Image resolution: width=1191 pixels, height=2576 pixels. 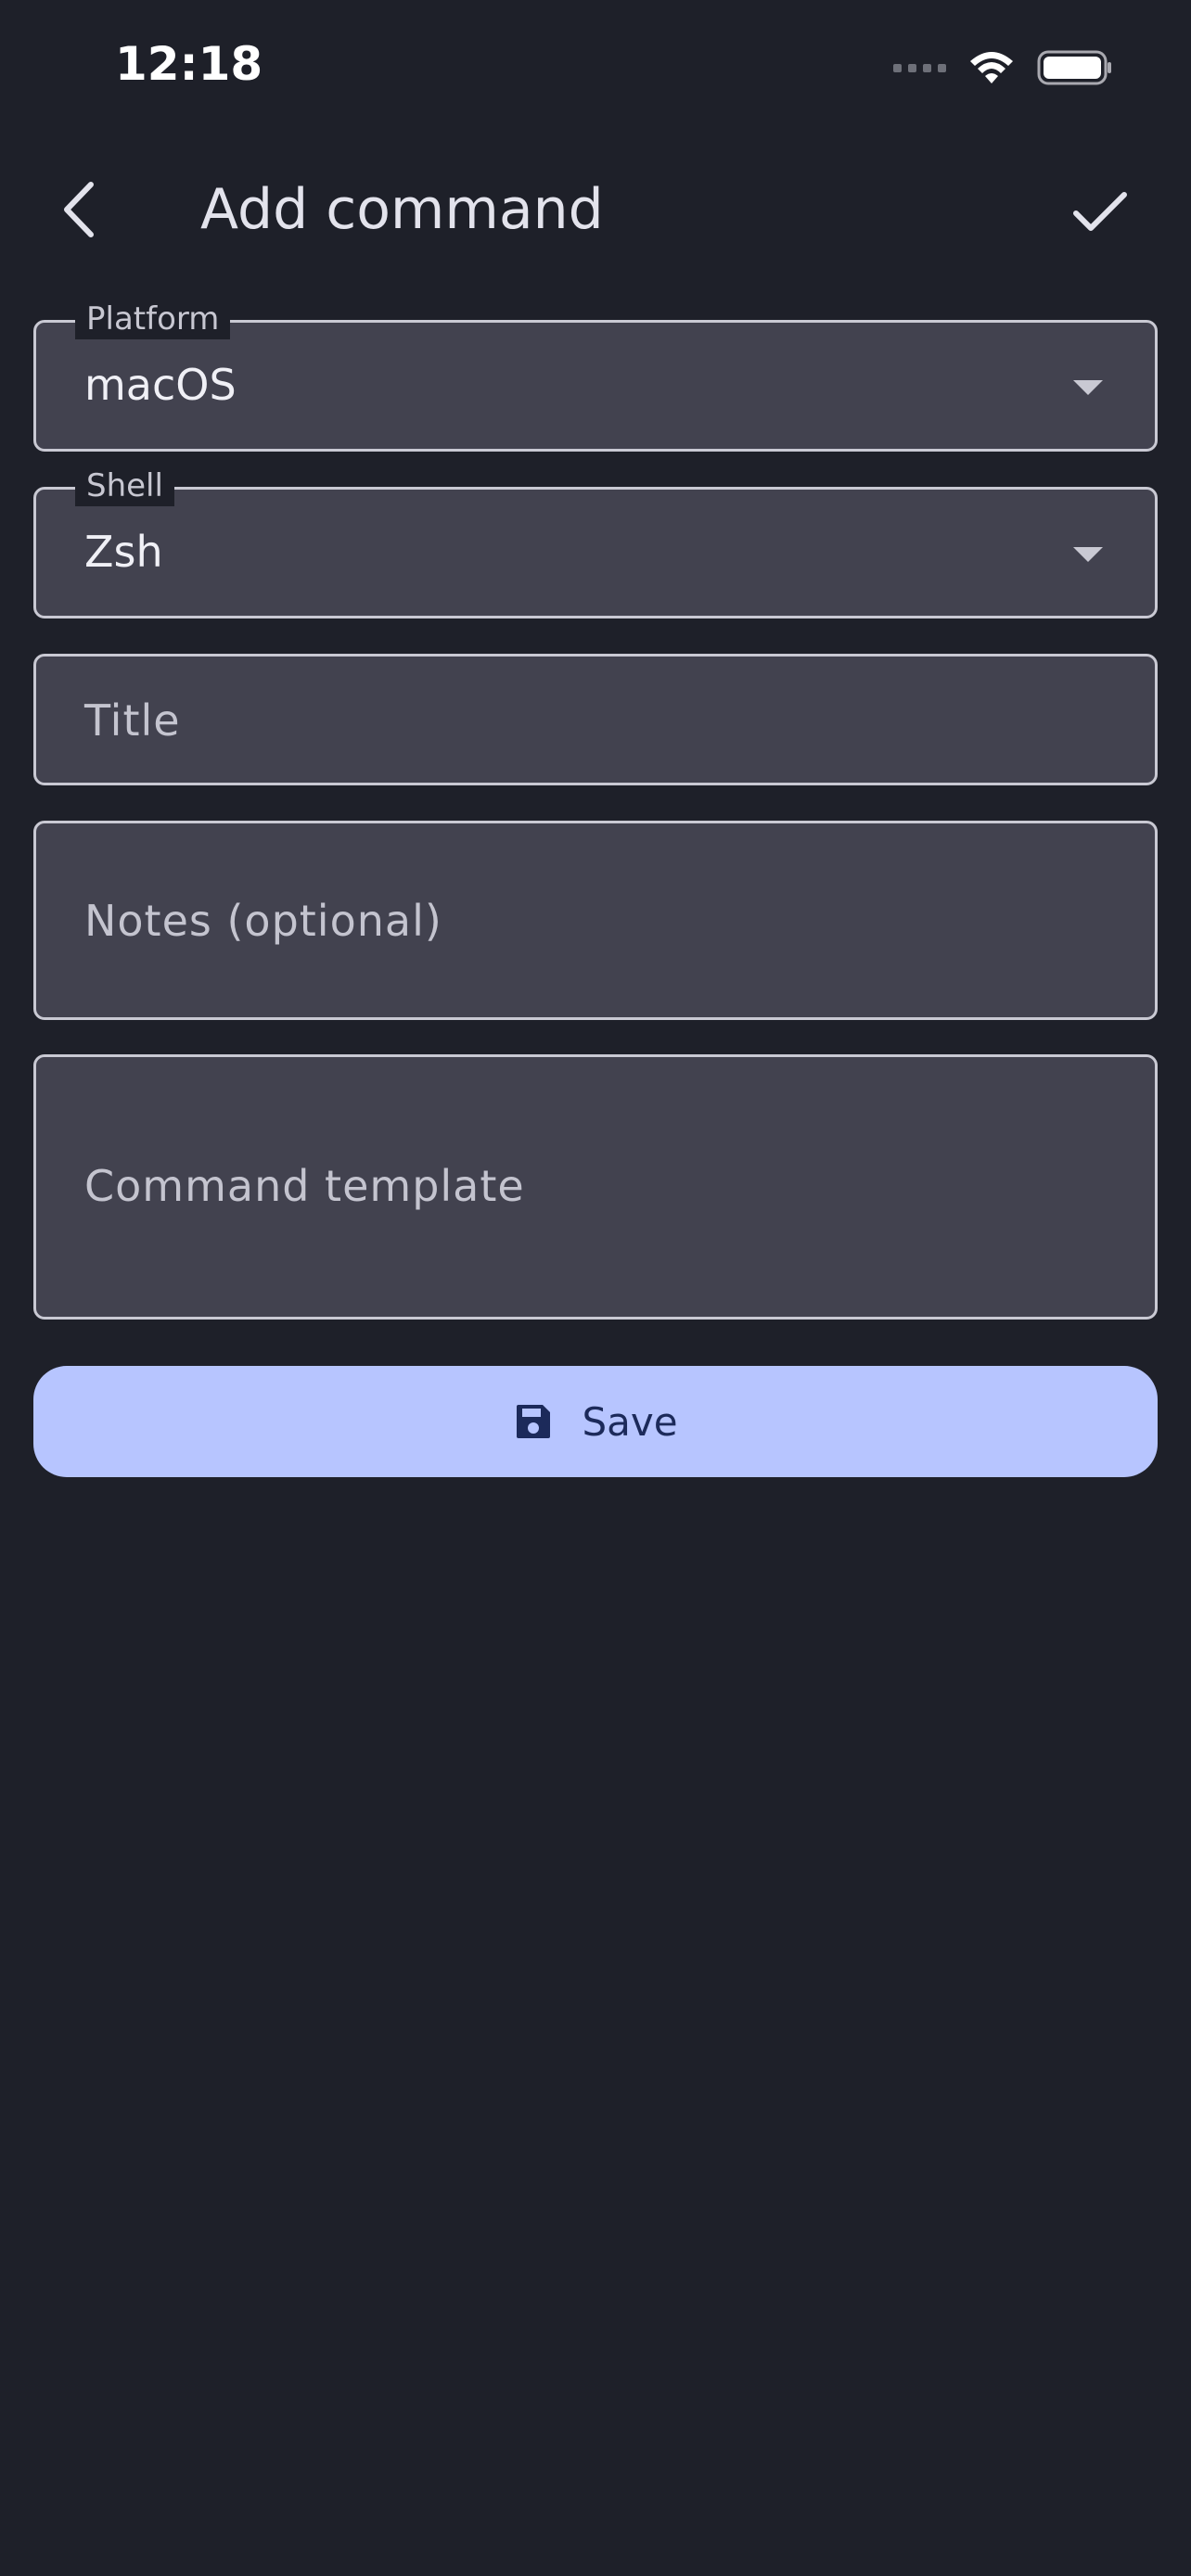 What do you see at coordinates (595, 920) in the screenshot?
I see `notes-input: Notes (optional)` at bounding box center [595, 920].